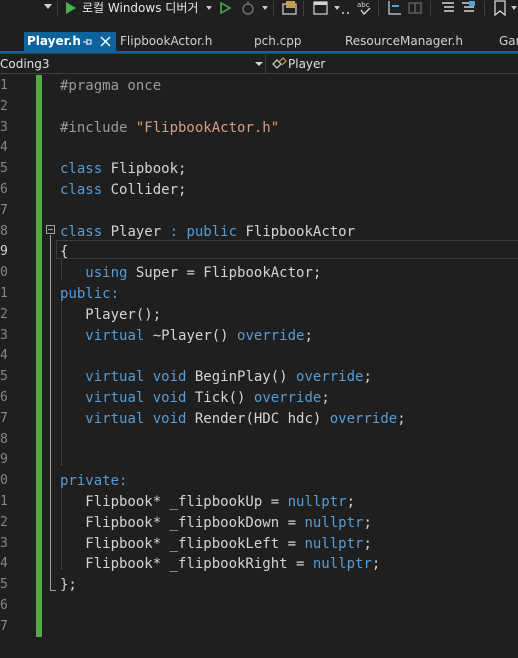 Image resolution: width=518 pixels, height=658 pixels. I want to click on step-over-icon, so click(415, 8).